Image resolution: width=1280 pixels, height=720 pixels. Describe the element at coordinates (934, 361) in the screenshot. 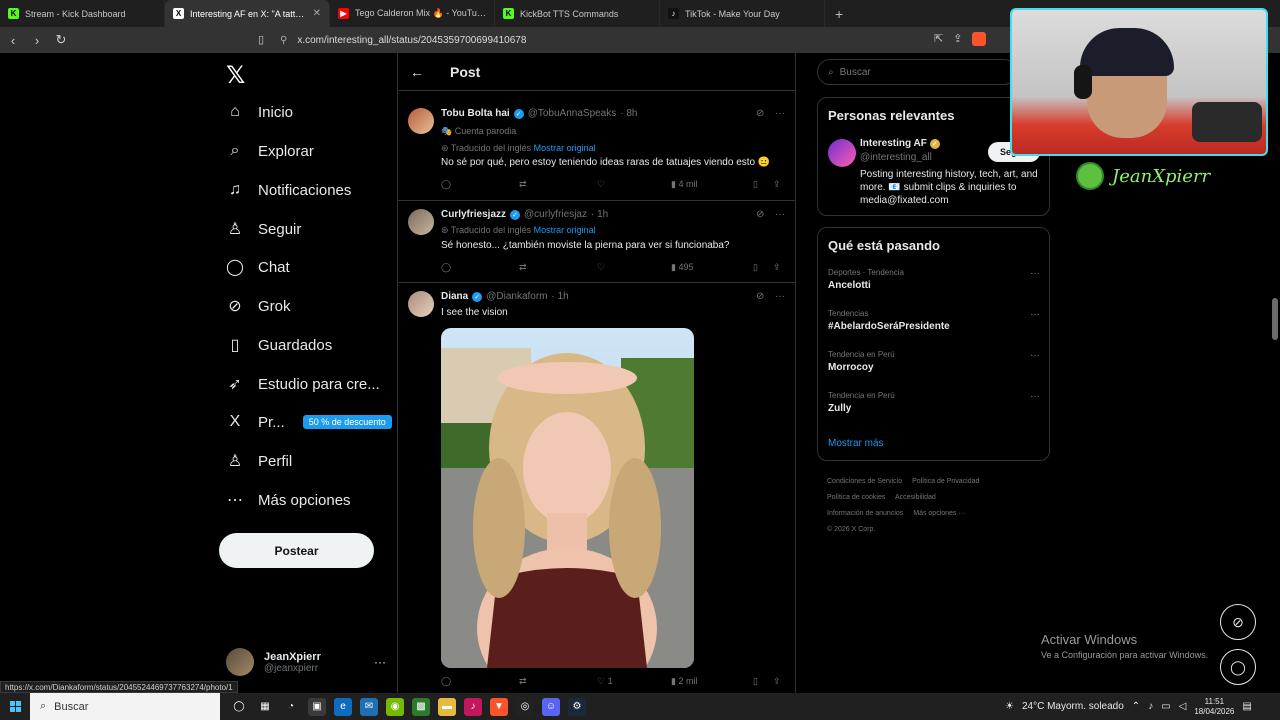

I see `trend-item: Tendencia en Perú Morrocoy ···` at that location.